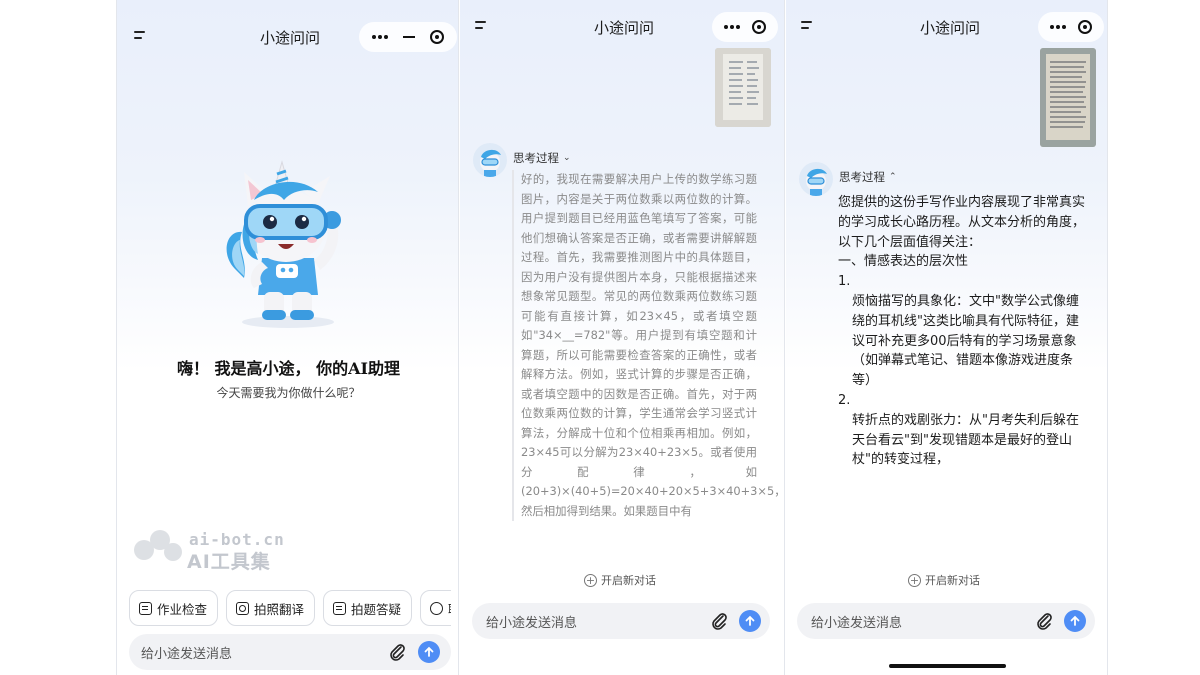 The height and width of the screenshot is (675, 1200). I want to click on scan-question-icon, so click(340, 608).